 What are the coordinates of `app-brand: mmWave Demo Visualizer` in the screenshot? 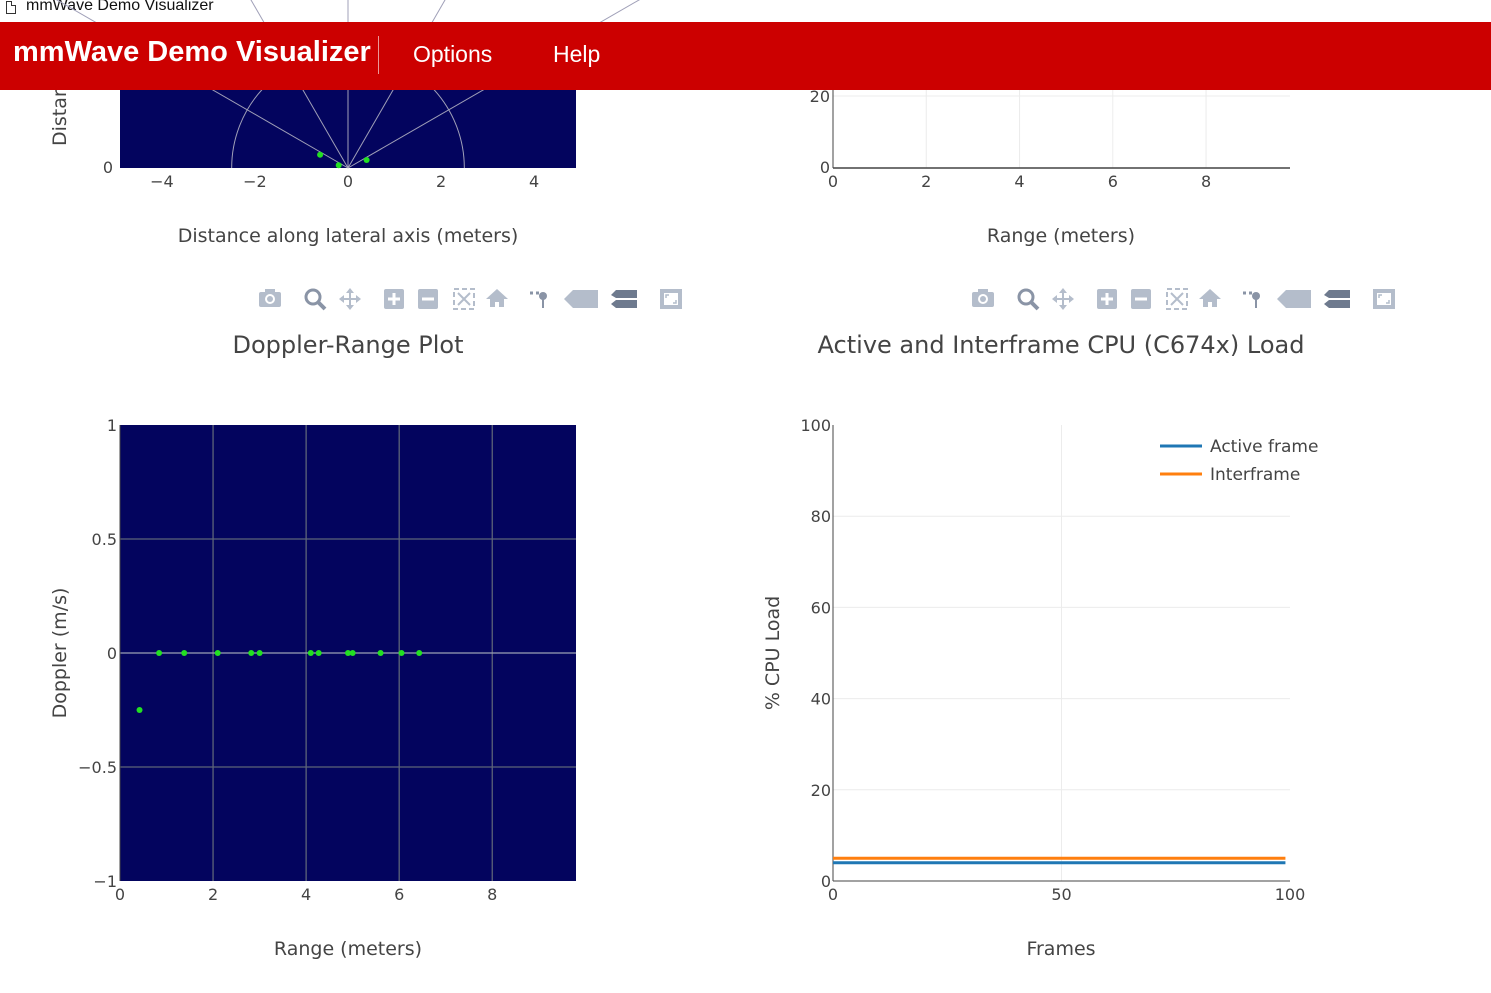 It's located at (192, 52).